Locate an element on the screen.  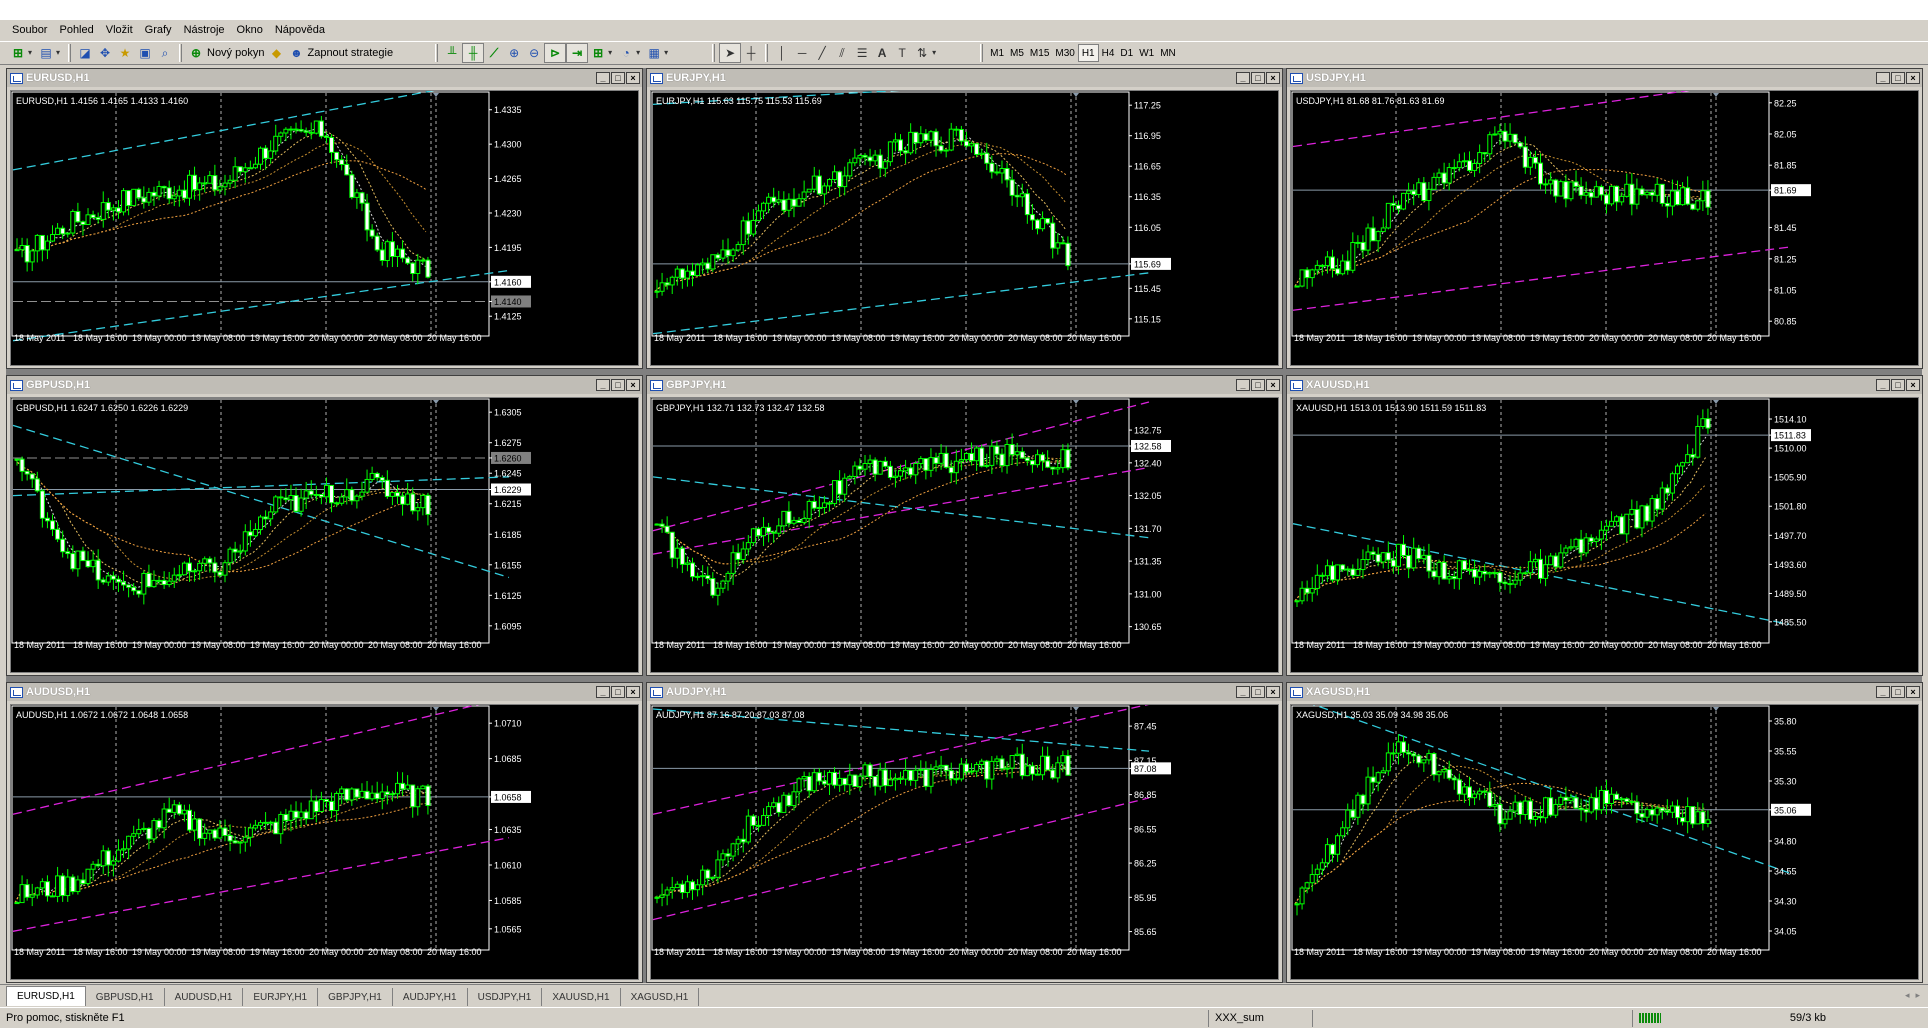
chart-shift-button: ⇥ is located at coordinates (577, 53).